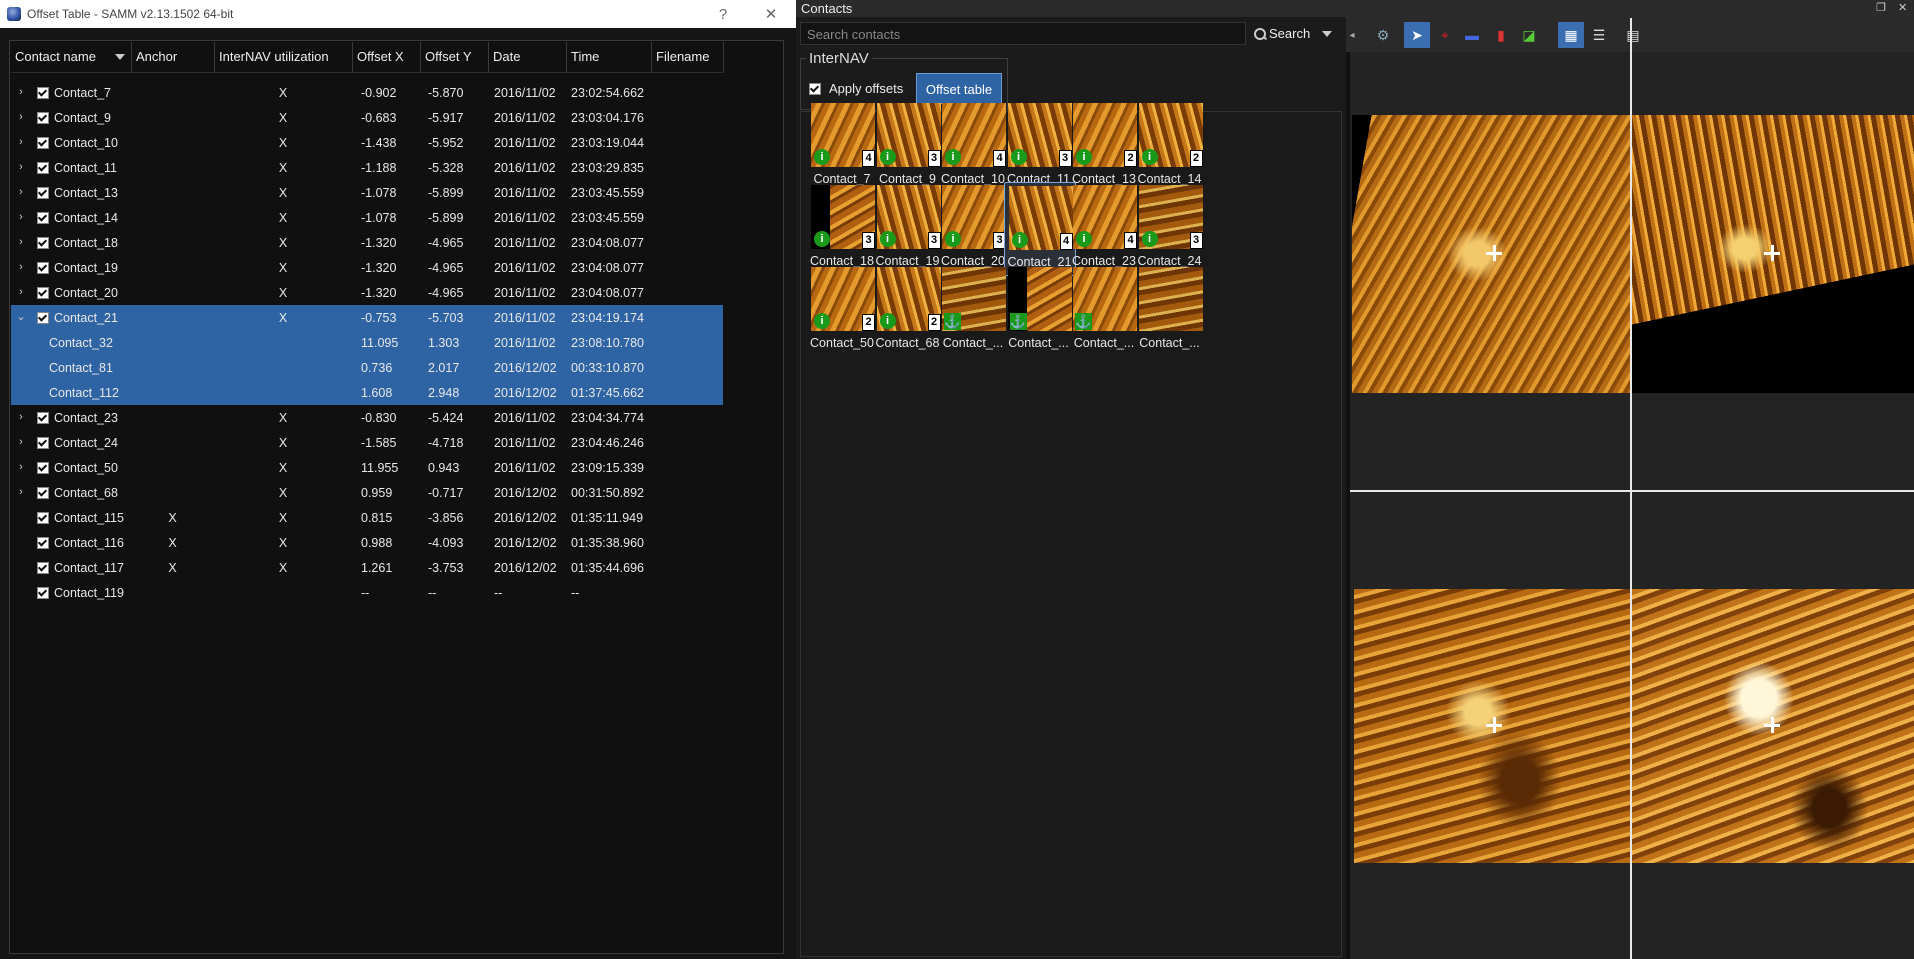 The image size is (1914, 959). Describe the element at coordinates (1039, 146) in the screenshot. I see `contact-thumbnail: i 3 Contact_11` at that location.